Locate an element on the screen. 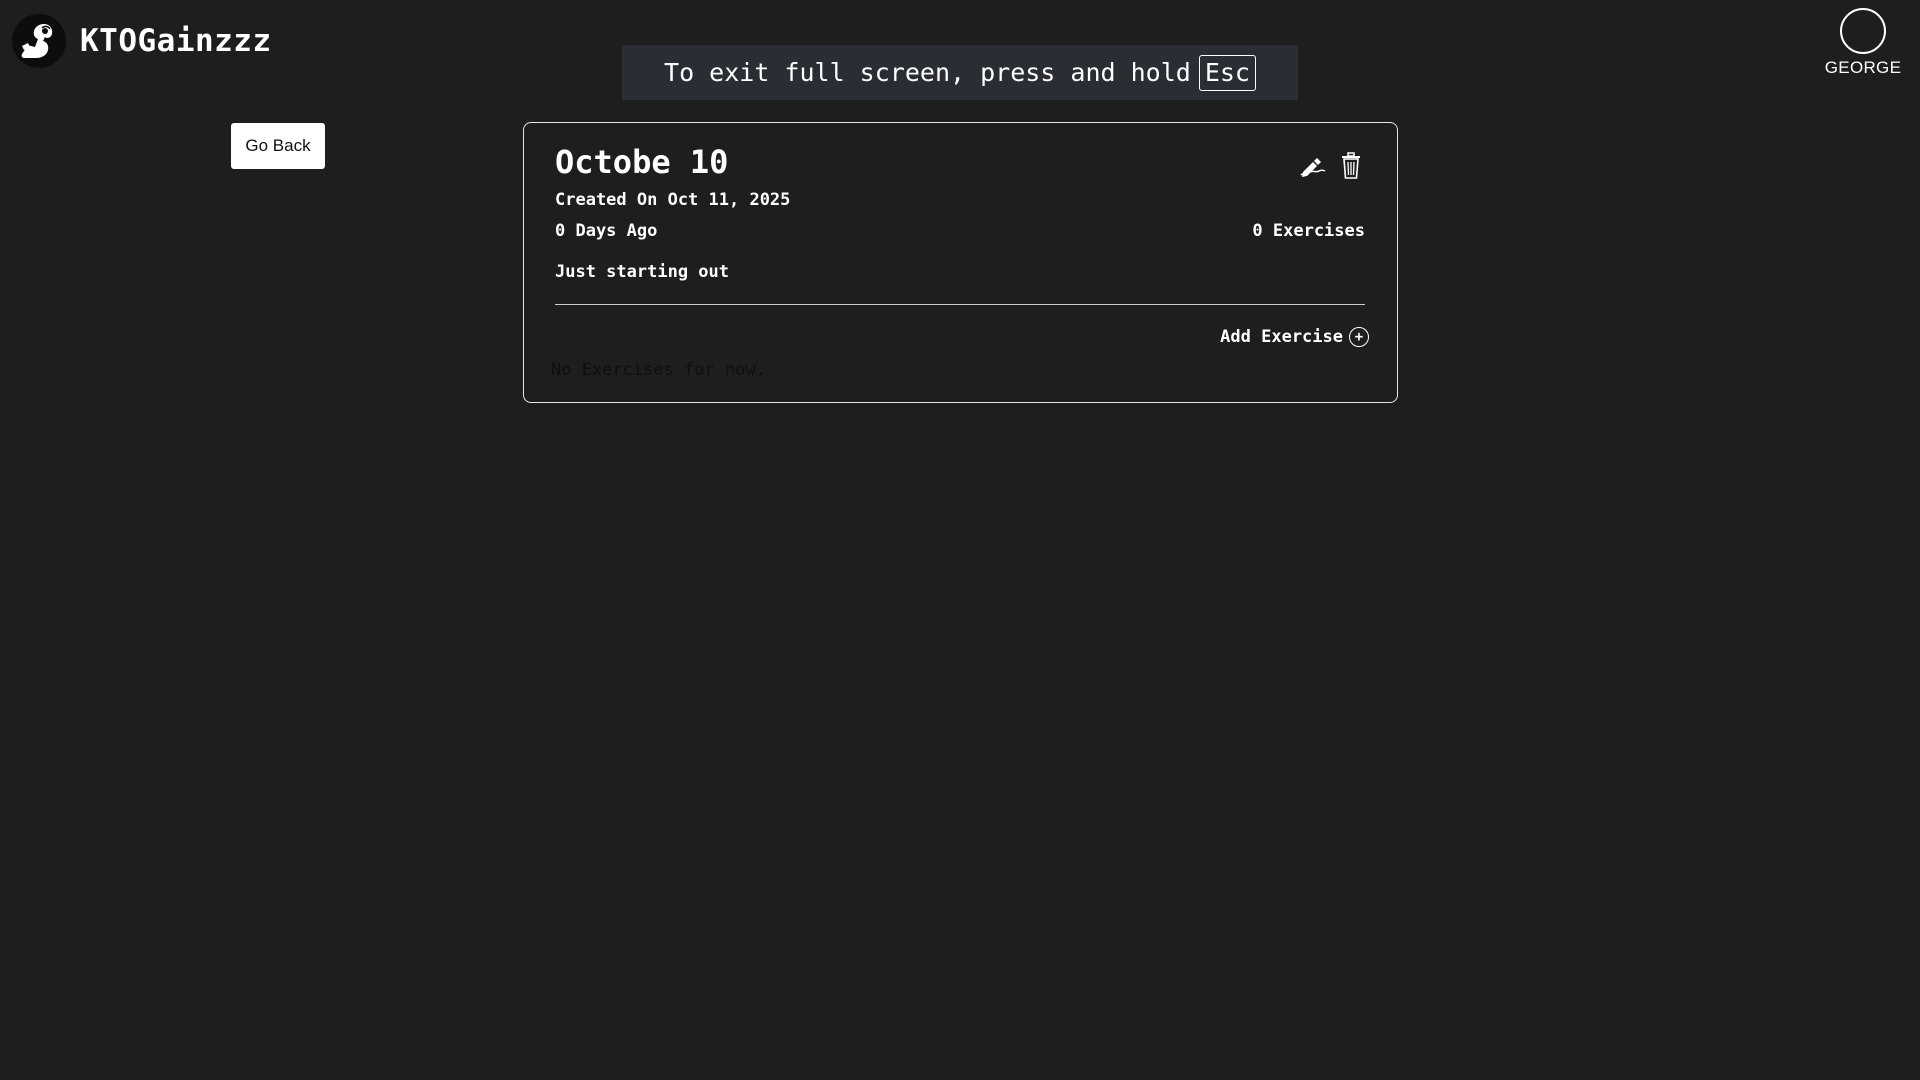 Image resolution: width=1920 pixels, height=1080 pixels. avatar is located at coordinates (1863, 31).